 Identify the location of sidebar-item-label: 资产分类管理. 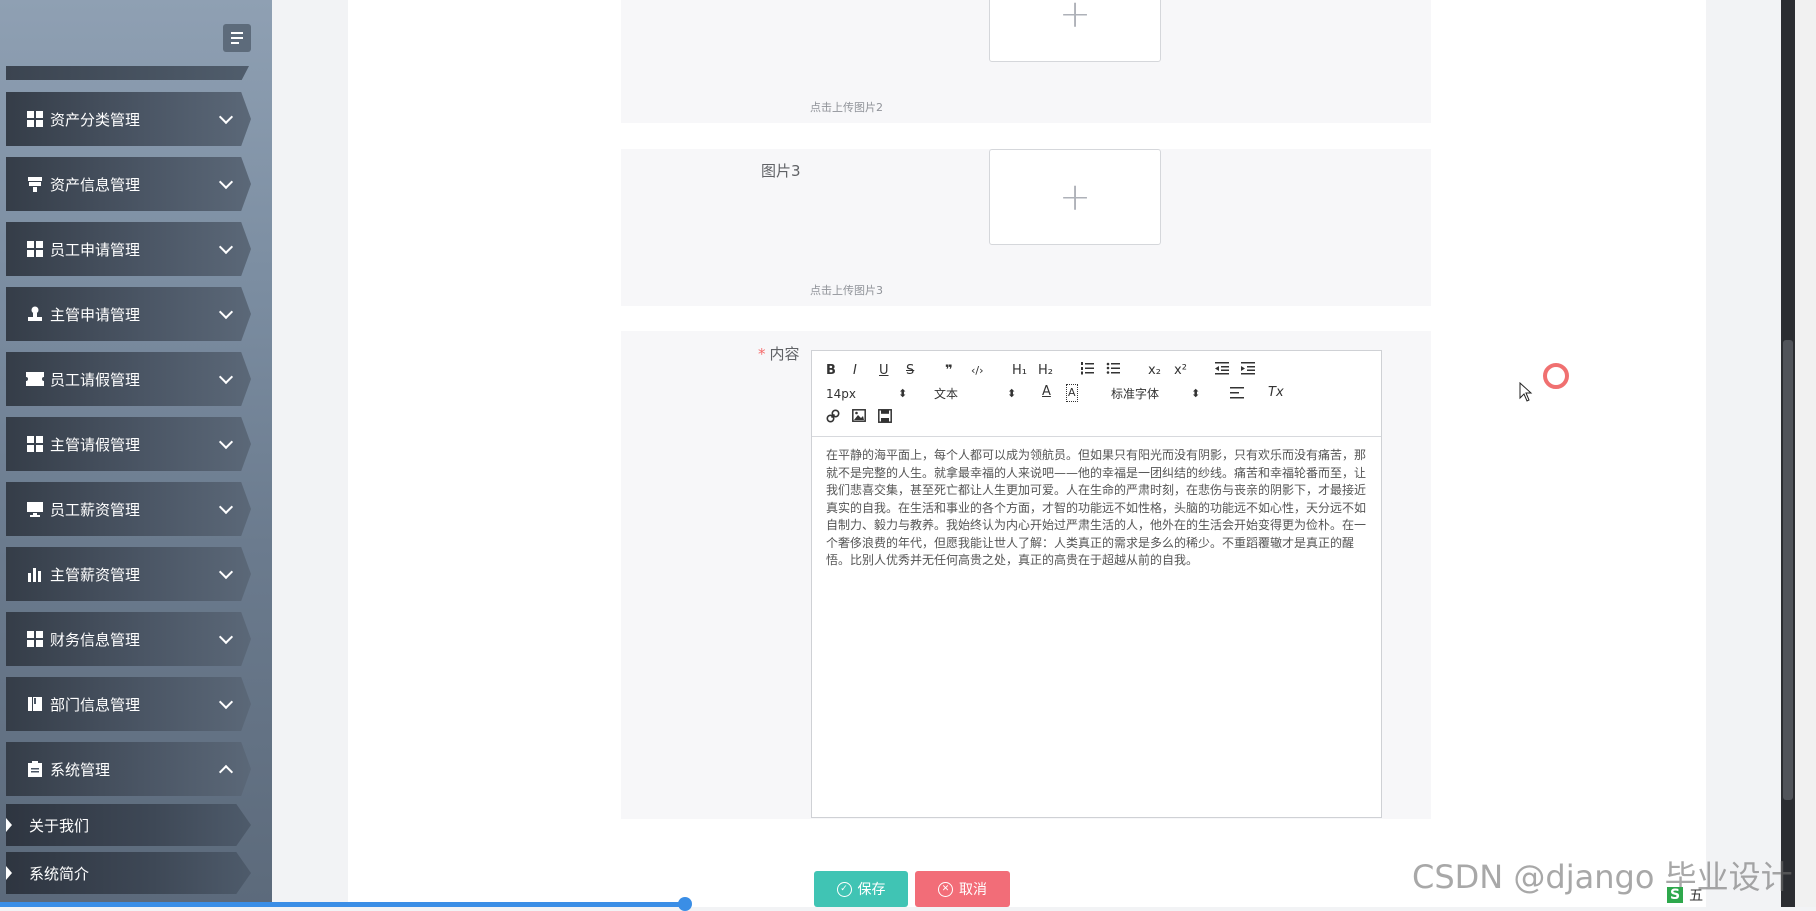
(95, 119).